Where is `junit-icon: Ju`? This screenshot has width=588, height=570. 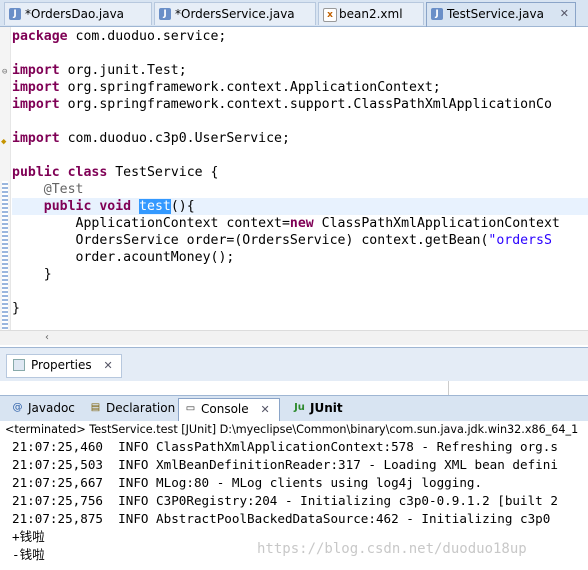 junit-icon: Ju is located at coordinates (299, 407).